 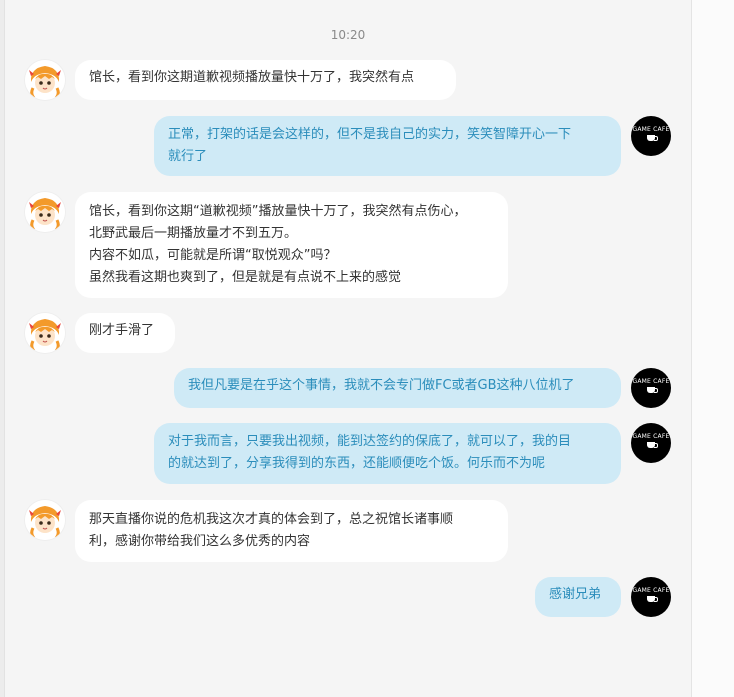 What do you see at coordinates (712, 348) in the screenshot?
I see `side-panel` at bounding box center [712, 348].